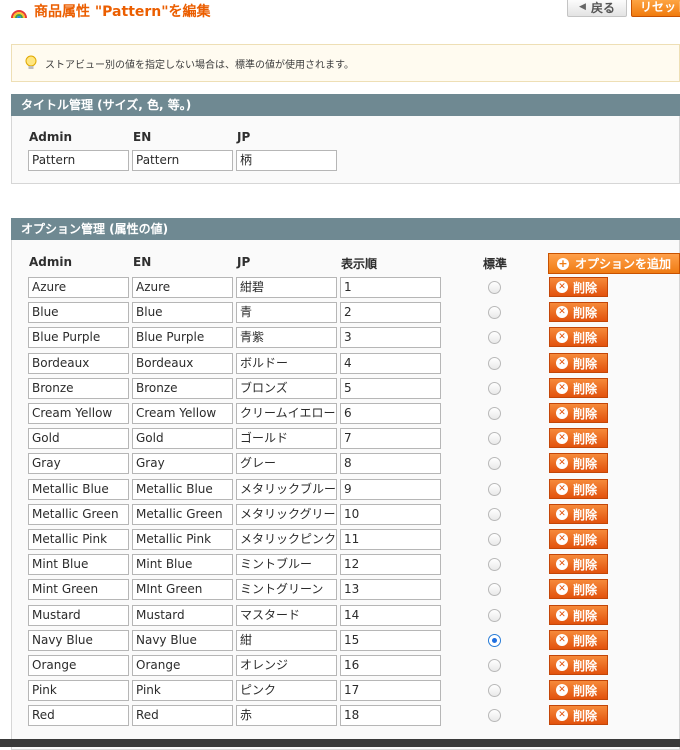 The image size is (680, 750). What do you see at coordinates (286, 160) in the screenshot?
I see `title-jp-input: 柄` at bounding box center [286, 160].